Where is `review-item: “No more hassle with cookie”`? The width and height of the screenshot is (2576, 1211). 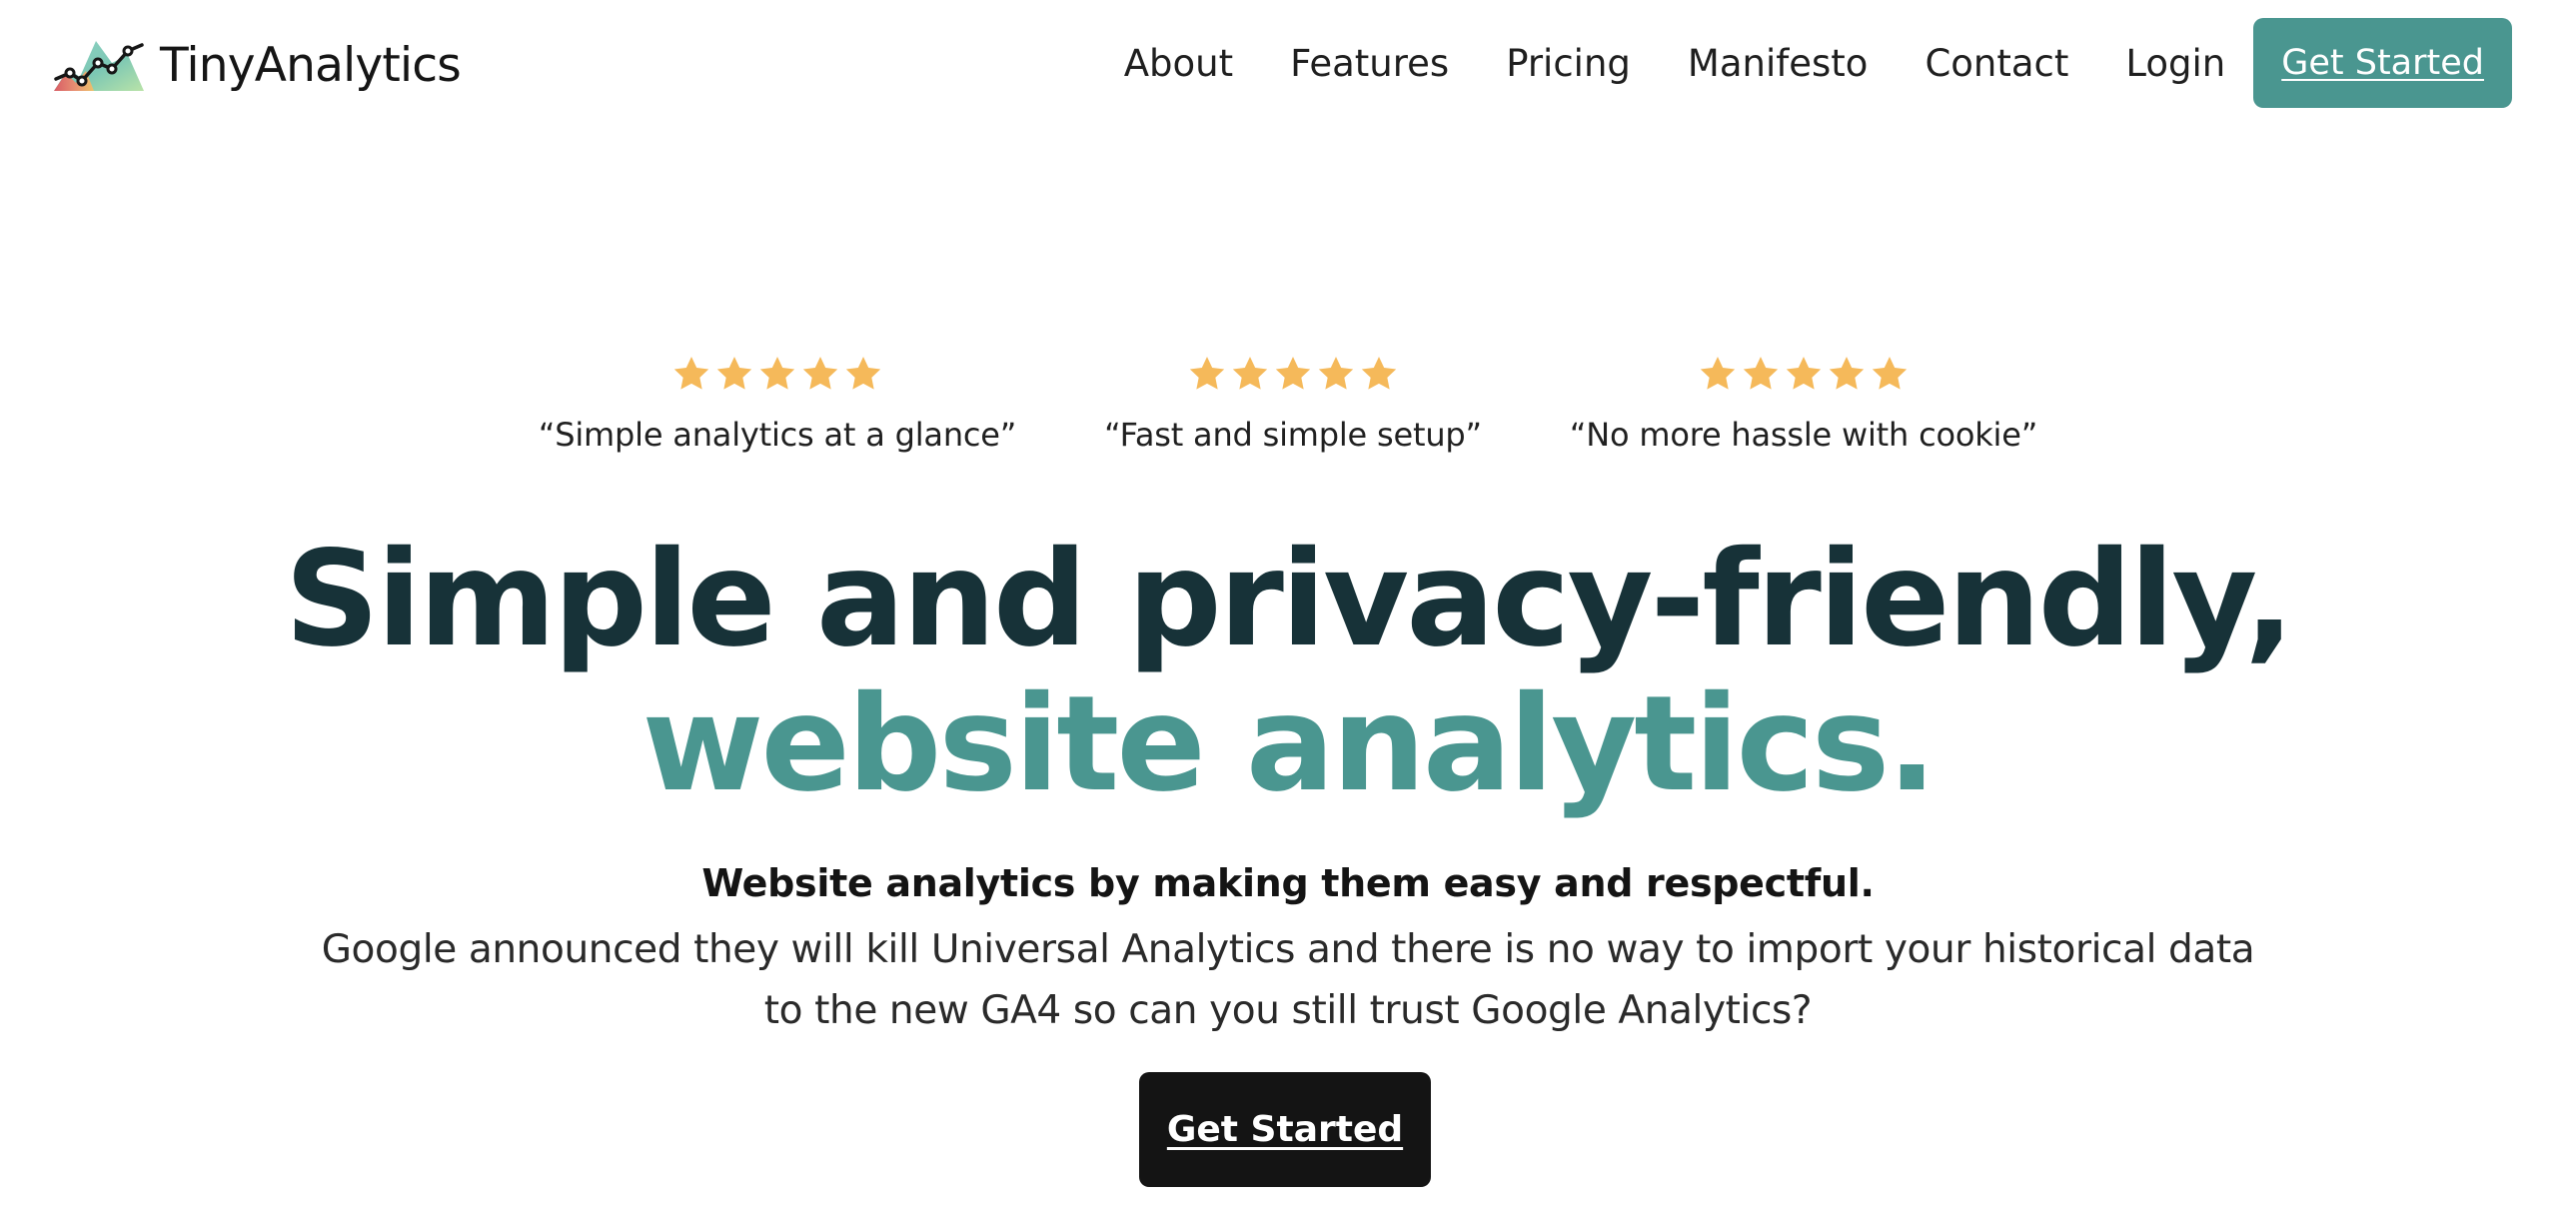
review-item: “No more hassle with cookie” is located at coordinates (1803, 403).